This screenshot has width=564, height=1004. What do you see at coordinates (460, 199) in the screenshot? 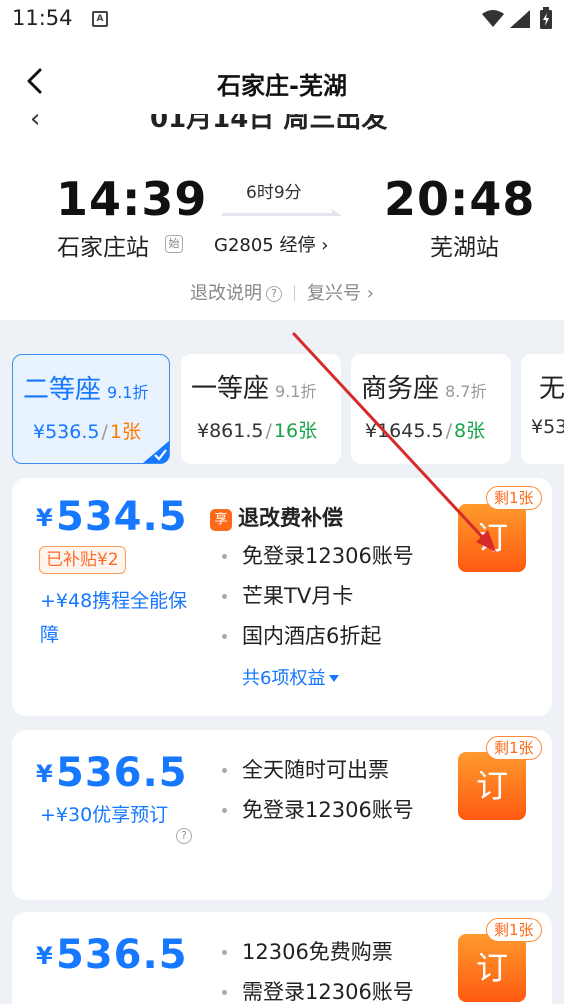
I see `arrival-time: 20:48` at bounding box center [460, 199].